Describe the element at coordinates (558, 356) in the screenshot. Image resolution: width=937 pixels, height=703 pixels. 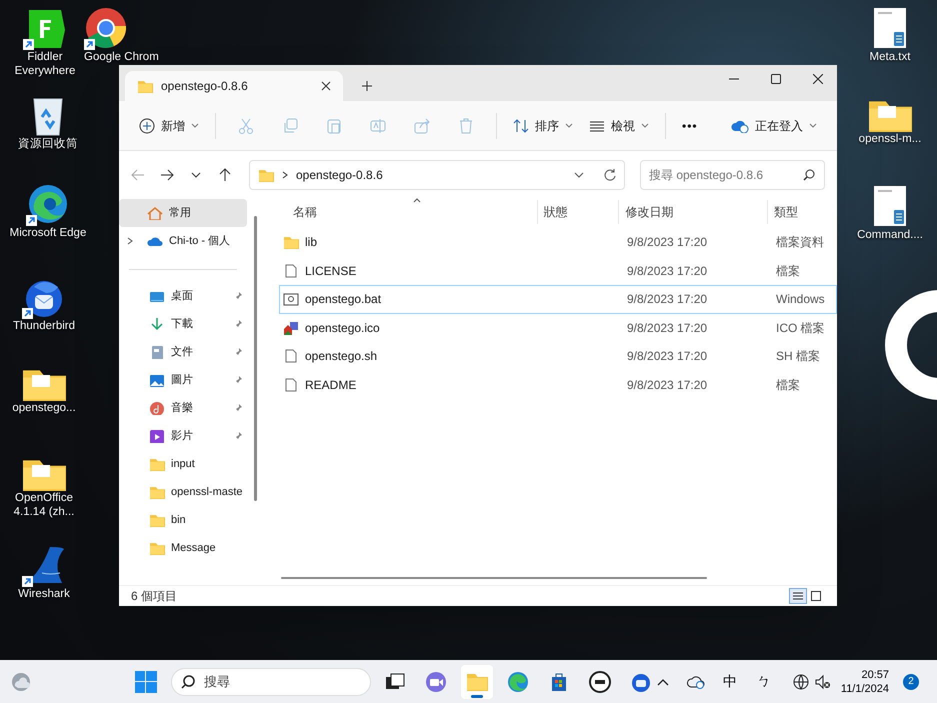
I see `file-row: openstego.sh 9/8/2023 17:20 SH 檔案` at that location.